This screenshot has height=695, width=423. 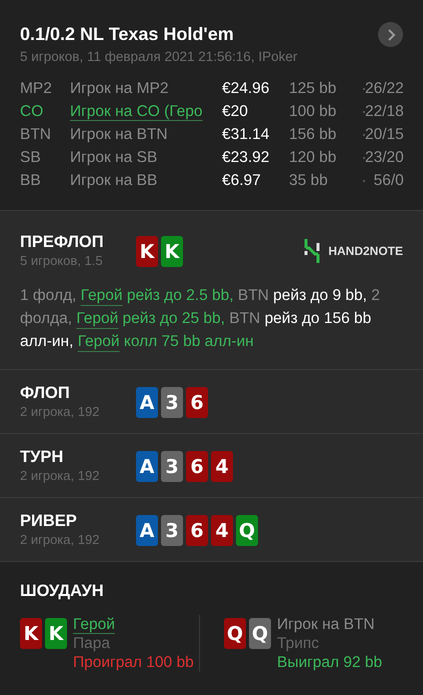 What do you see at coordinates (42, 457) in the screenshot?
I see `street-title: ТУРН` at bounding box center [42, 457].